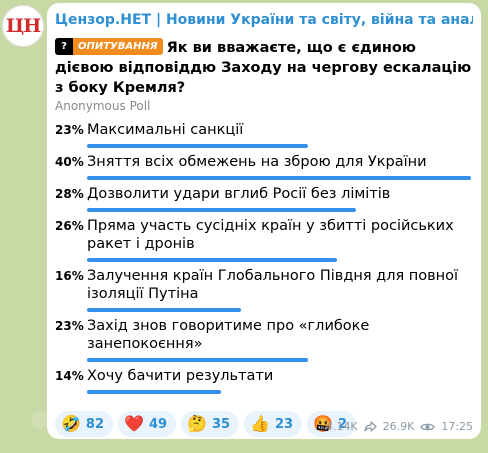 This screenshot has height=453, width=488. I want to click on reaction-count: 35, so click(221, 424).